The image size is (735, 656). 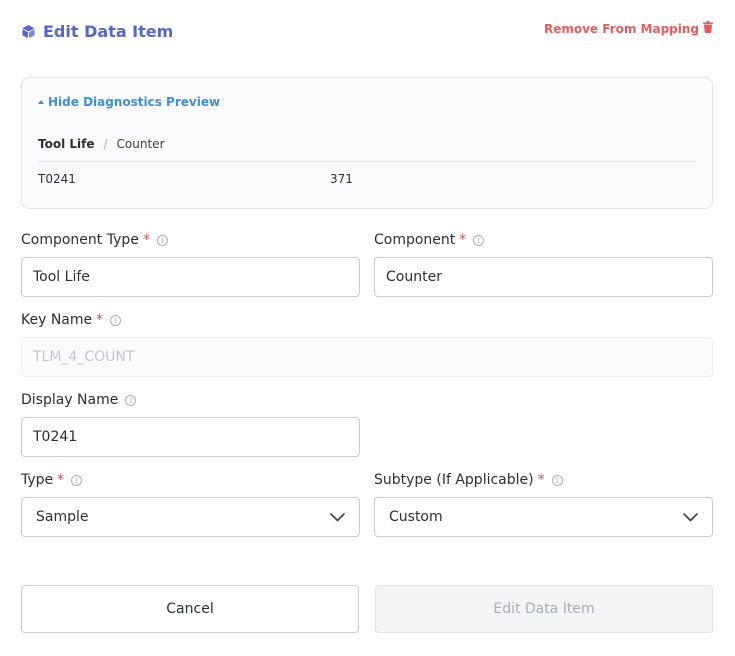 What do you see at coordinates (41, 102) in the screenshot?
I see `caret-up-icon` at bounding box center [41, 102].